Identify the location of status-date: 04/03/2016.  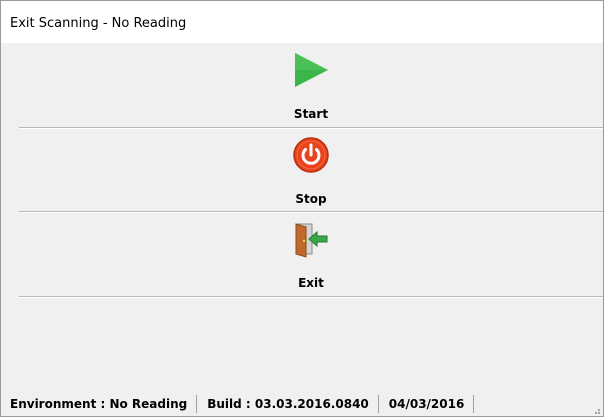
(432, 404).